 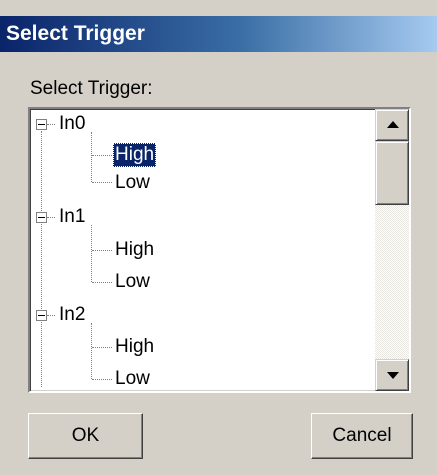 I want to click on scroll-down-button, so click(x=392, y=375).